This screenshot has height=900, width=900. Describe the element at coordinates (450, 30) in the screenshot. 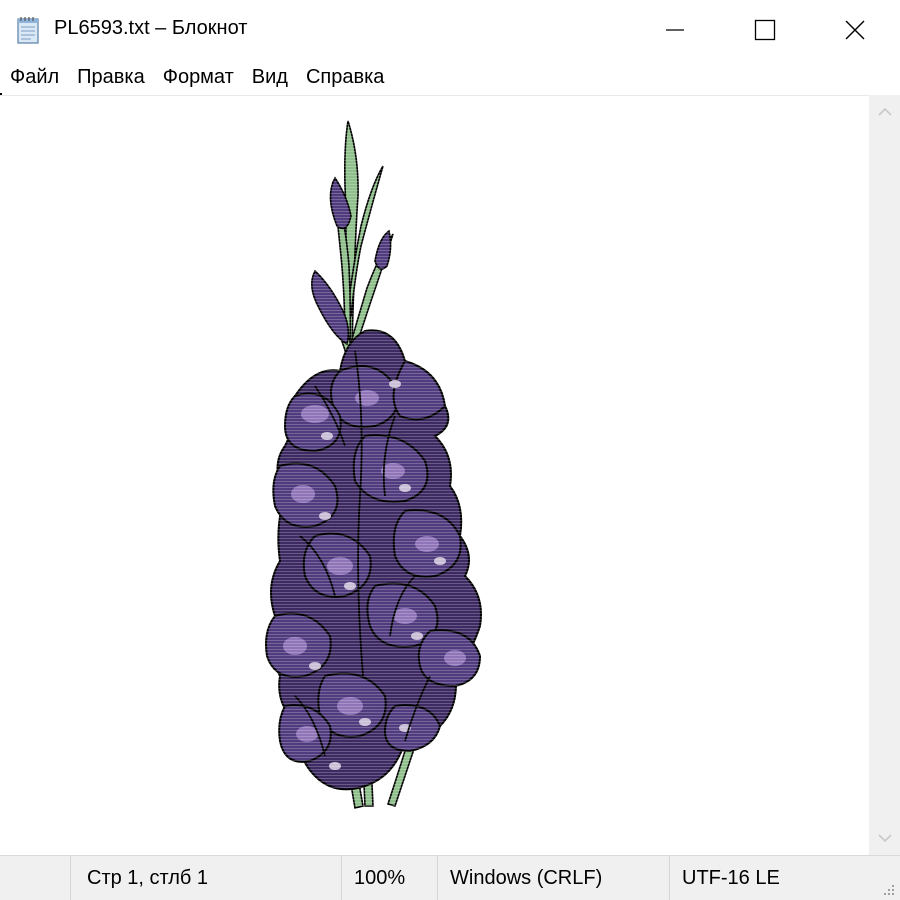

I see `title-bar: PL6593.txt – Блокнот` at that location.